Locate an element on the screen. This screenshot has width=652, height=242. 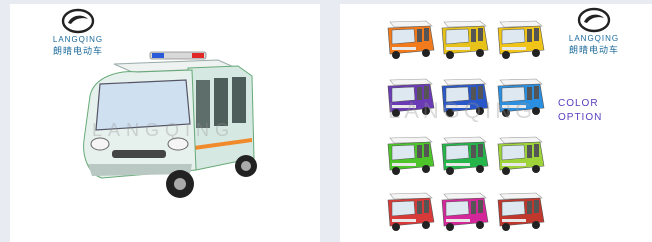
brand-logo: LANGQING 朗晴电动车 is located at coordinates (594, 31).